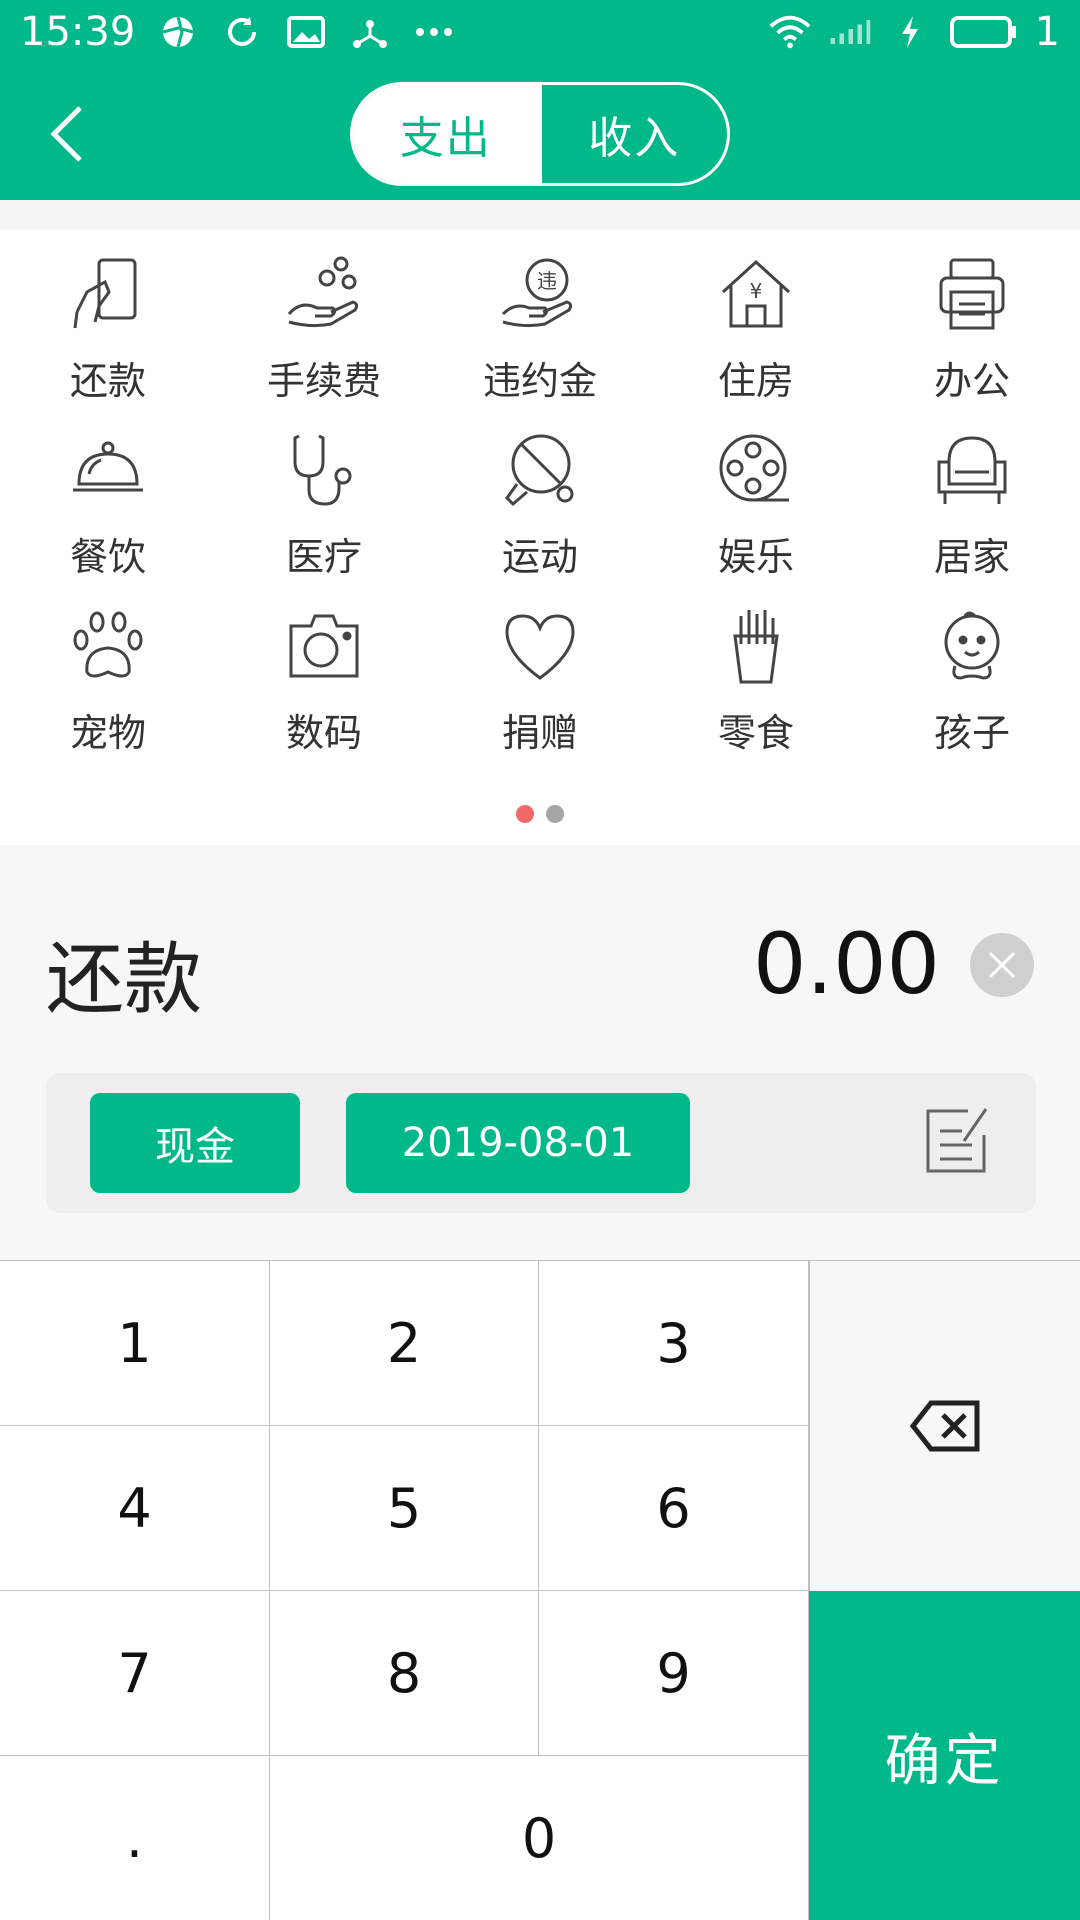  I want to click on key-6: 6, so click(674, 1508).